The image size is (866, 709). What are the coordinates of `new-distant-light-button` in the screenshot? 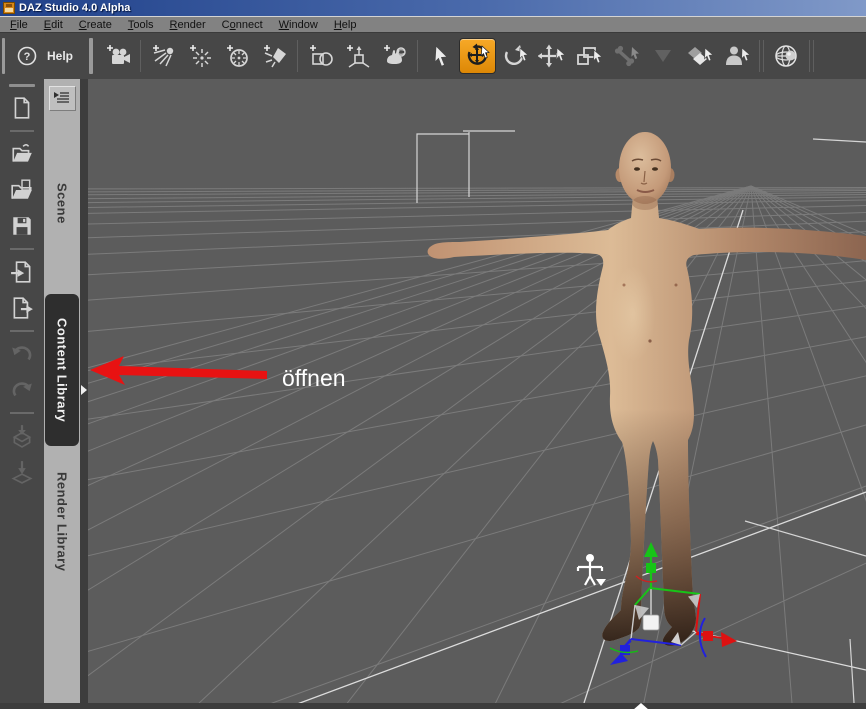 It's located at (163, 56).